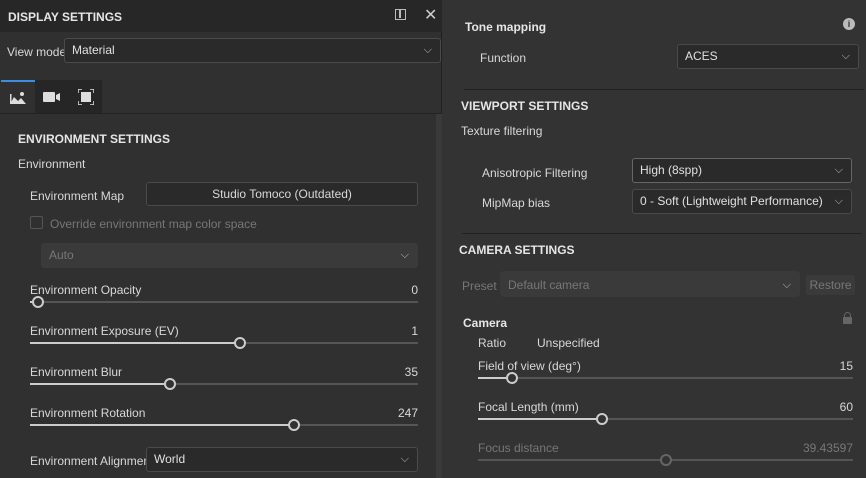 The image size is (866, 478). I want to click on focal-length-mm-value: 60, so click(846, 407).